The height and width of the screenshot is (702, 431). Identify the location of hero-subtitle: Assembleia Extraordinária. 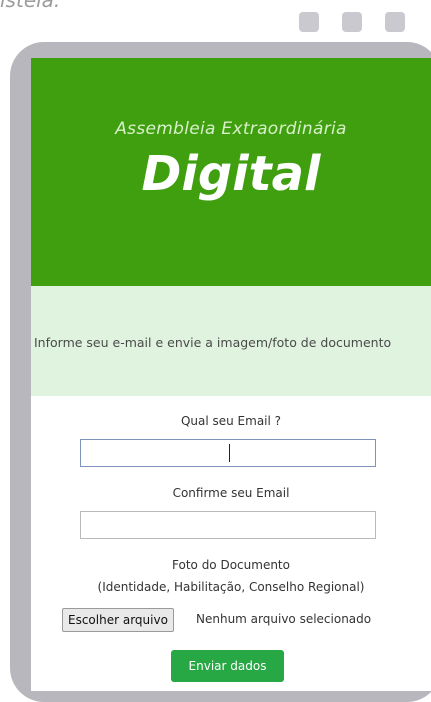
(231, 129).